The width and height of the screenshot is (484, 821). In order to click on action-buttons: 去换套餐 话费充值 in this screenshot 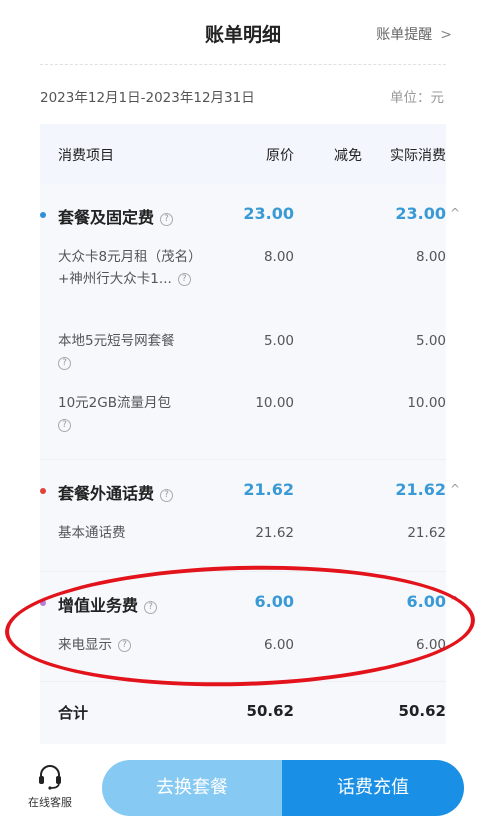, I will do `click(283, 788)`.